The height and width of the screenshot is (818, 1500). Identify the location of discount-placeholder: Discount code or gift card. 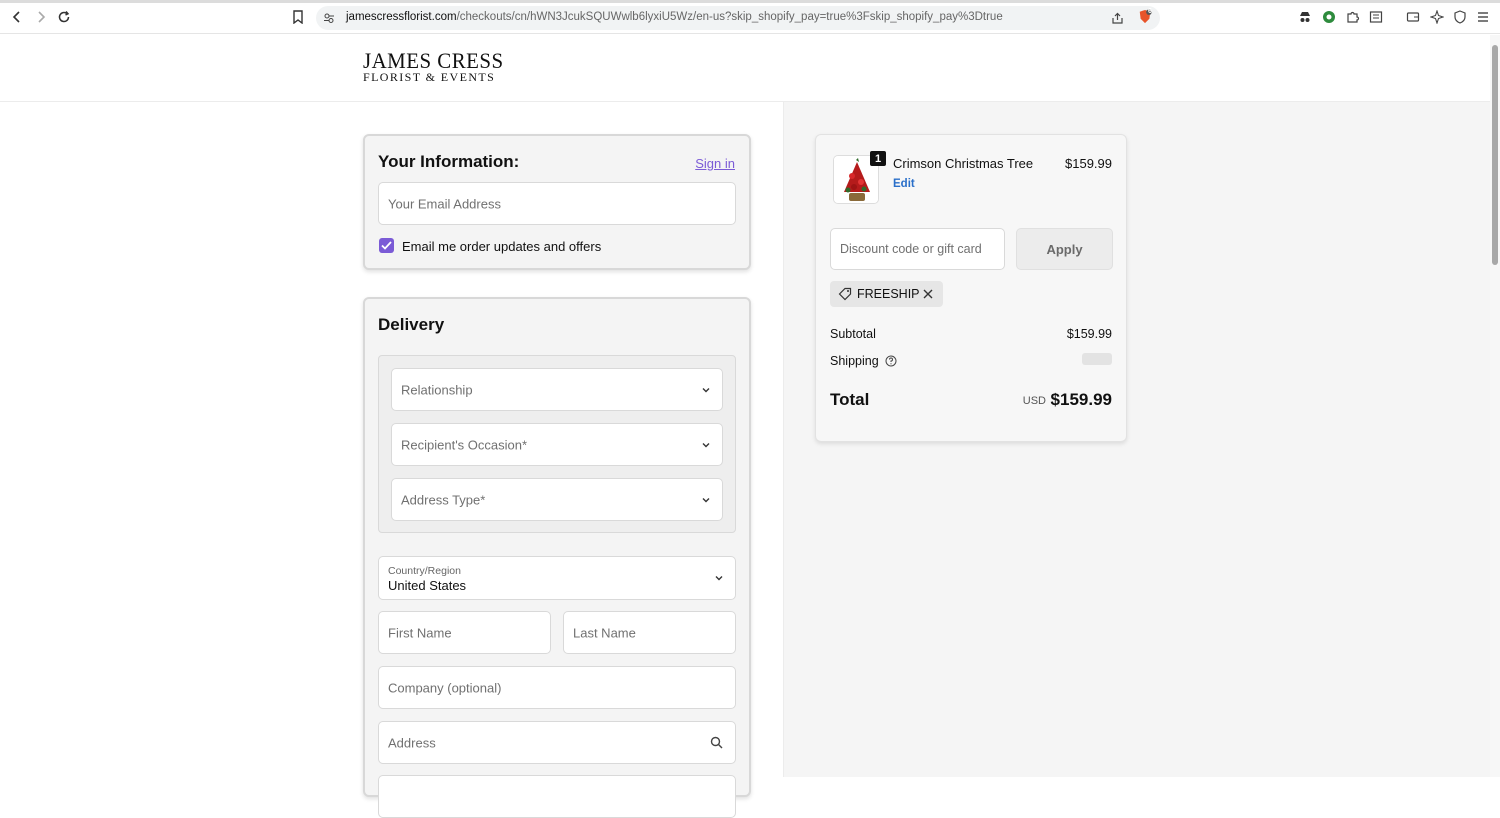
(911, 249).